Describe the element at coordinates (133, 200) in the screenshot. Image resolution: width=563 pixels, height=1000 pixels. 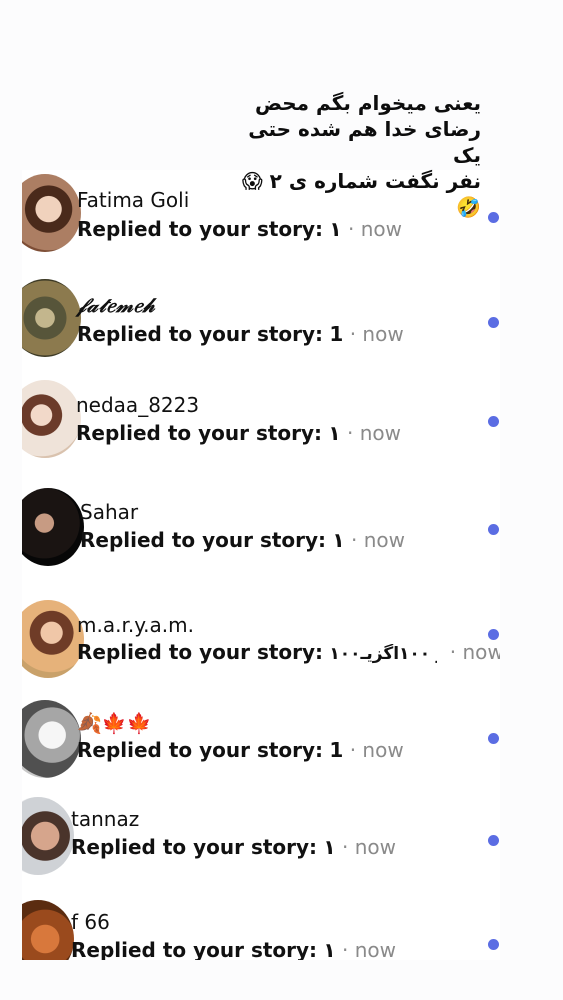
I see `sender-name: Fatima Goli` at that location.